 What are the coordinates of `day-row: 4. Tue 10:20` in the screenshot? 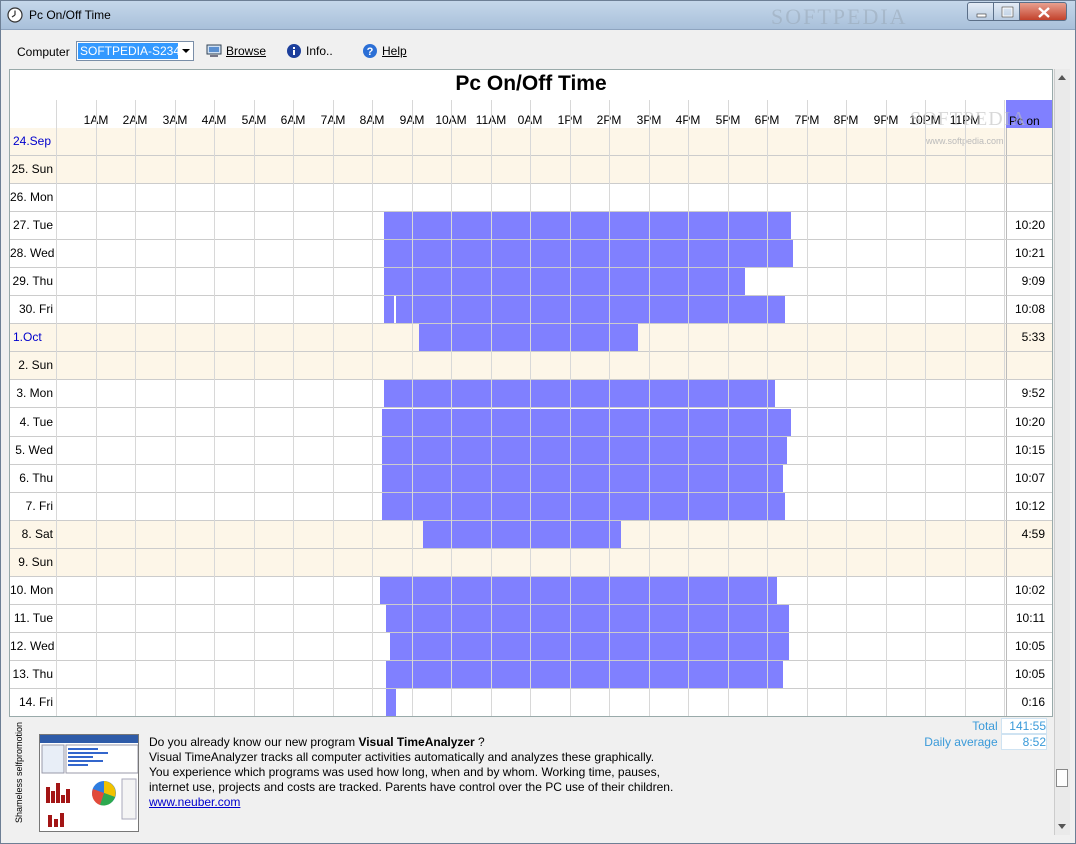 It's located at (531, 423).